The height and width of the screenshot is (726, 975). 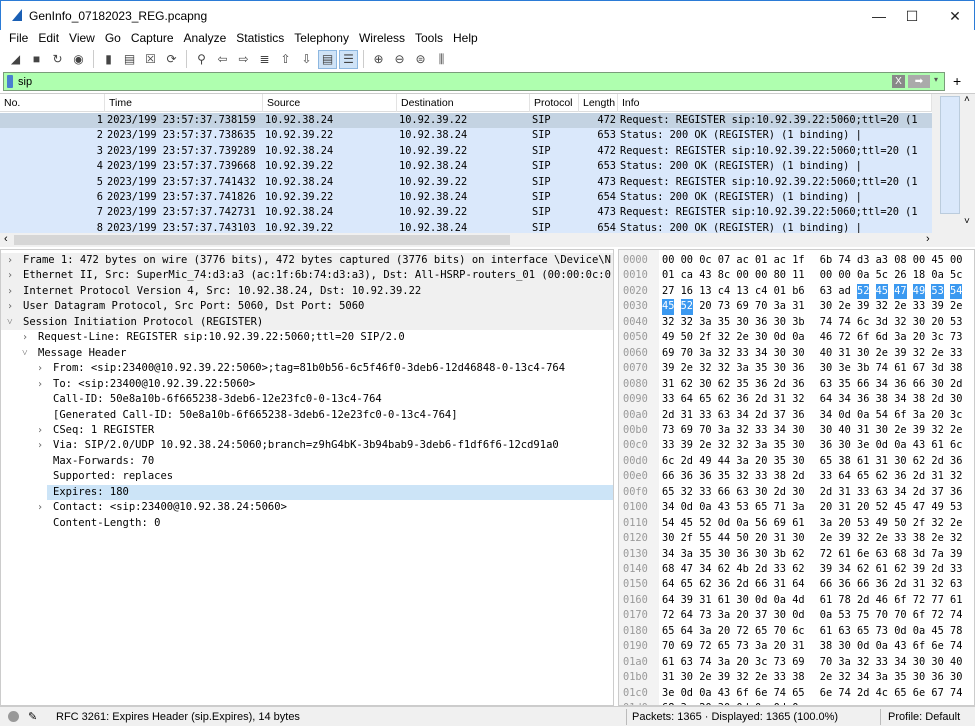 I want to click on hex-byte: 52, so click(x=882, y=508).